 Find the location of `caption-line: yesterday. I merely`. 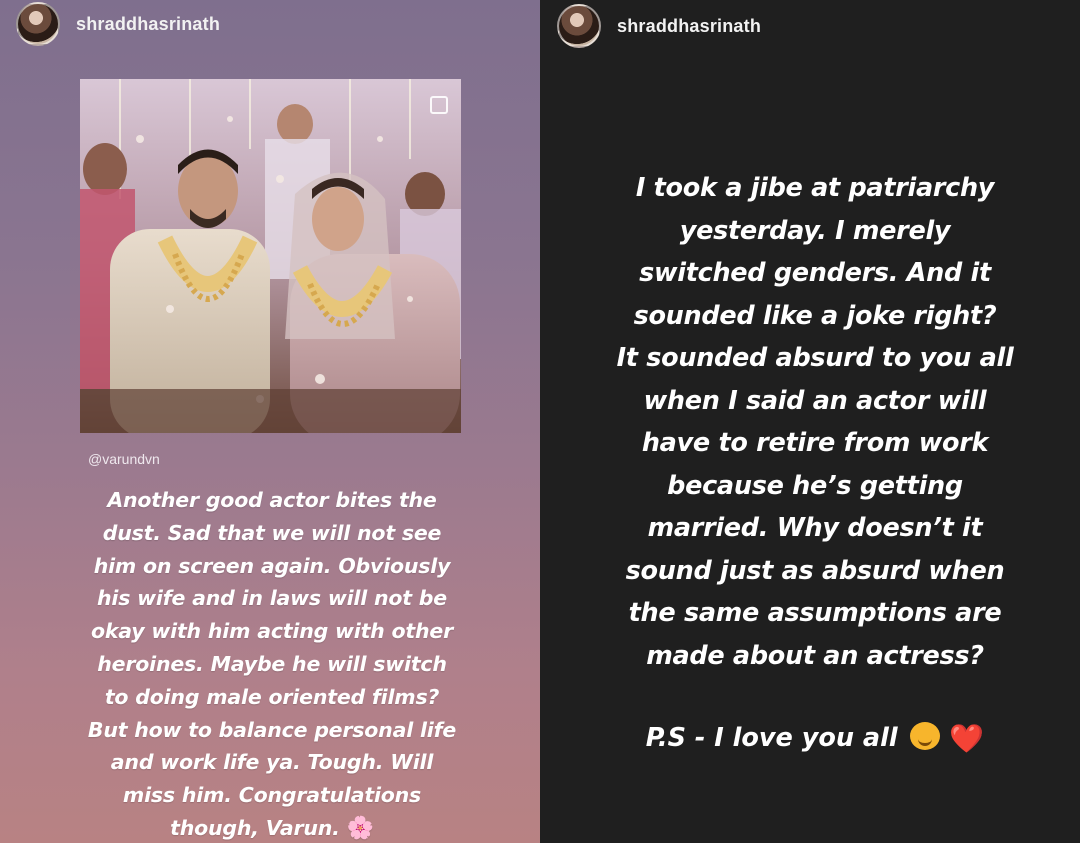

caption-line: yesterday. I merely is located at coordinates (815, 230).